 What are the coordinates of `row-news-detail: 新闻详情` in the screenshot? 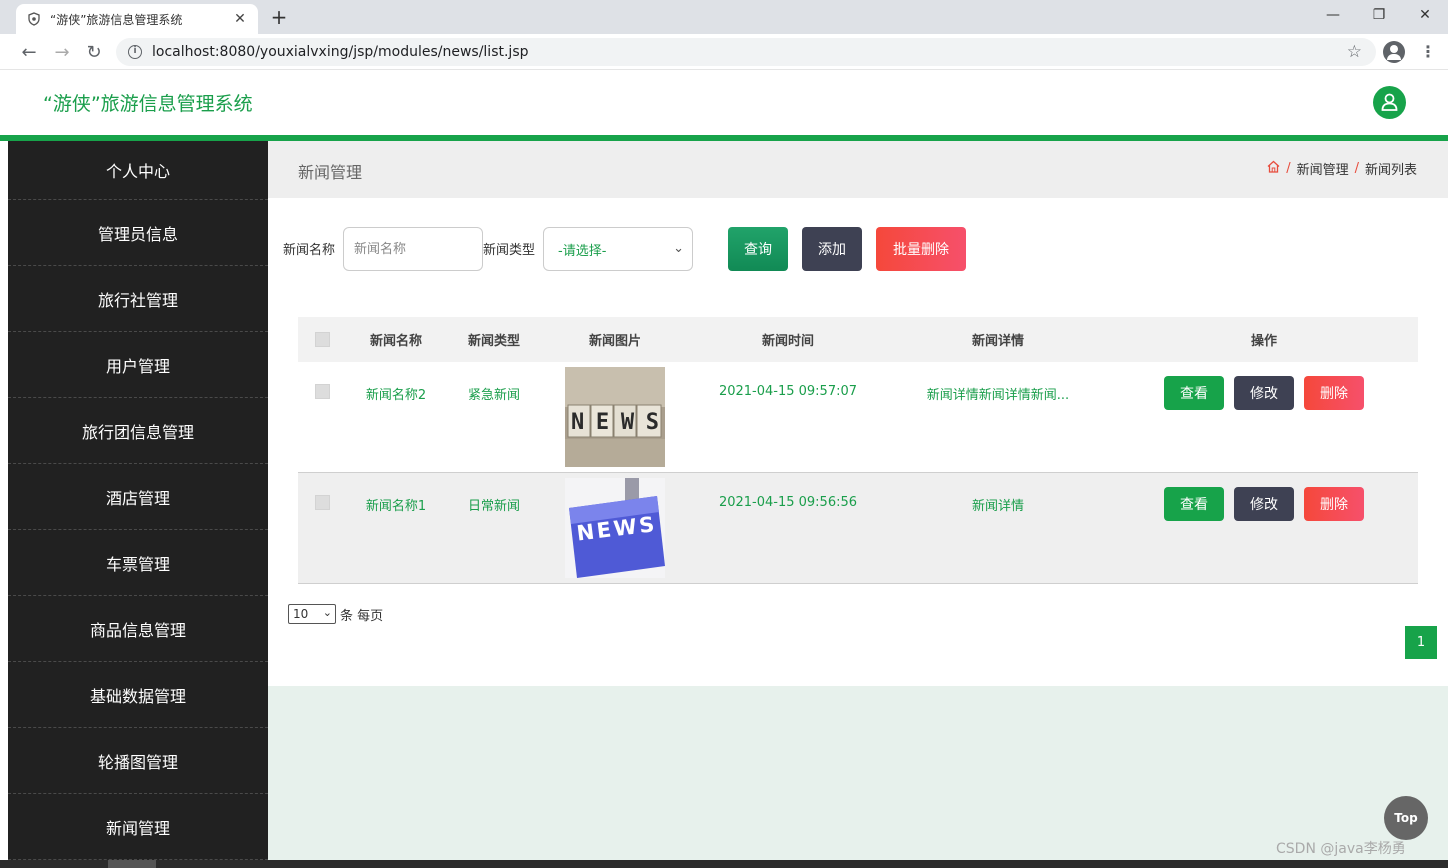 It's located at (997, 506).